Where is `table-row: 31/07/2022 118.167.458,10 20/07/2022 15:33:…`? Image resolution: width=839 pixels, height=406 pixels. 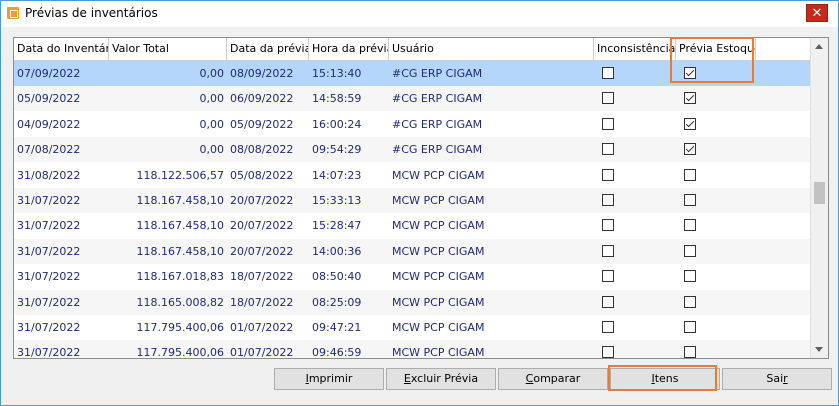
table-row: 31/07/2022 118.167.458,10 20/07/2022 15:33:… is located at coordinates (412, 200).